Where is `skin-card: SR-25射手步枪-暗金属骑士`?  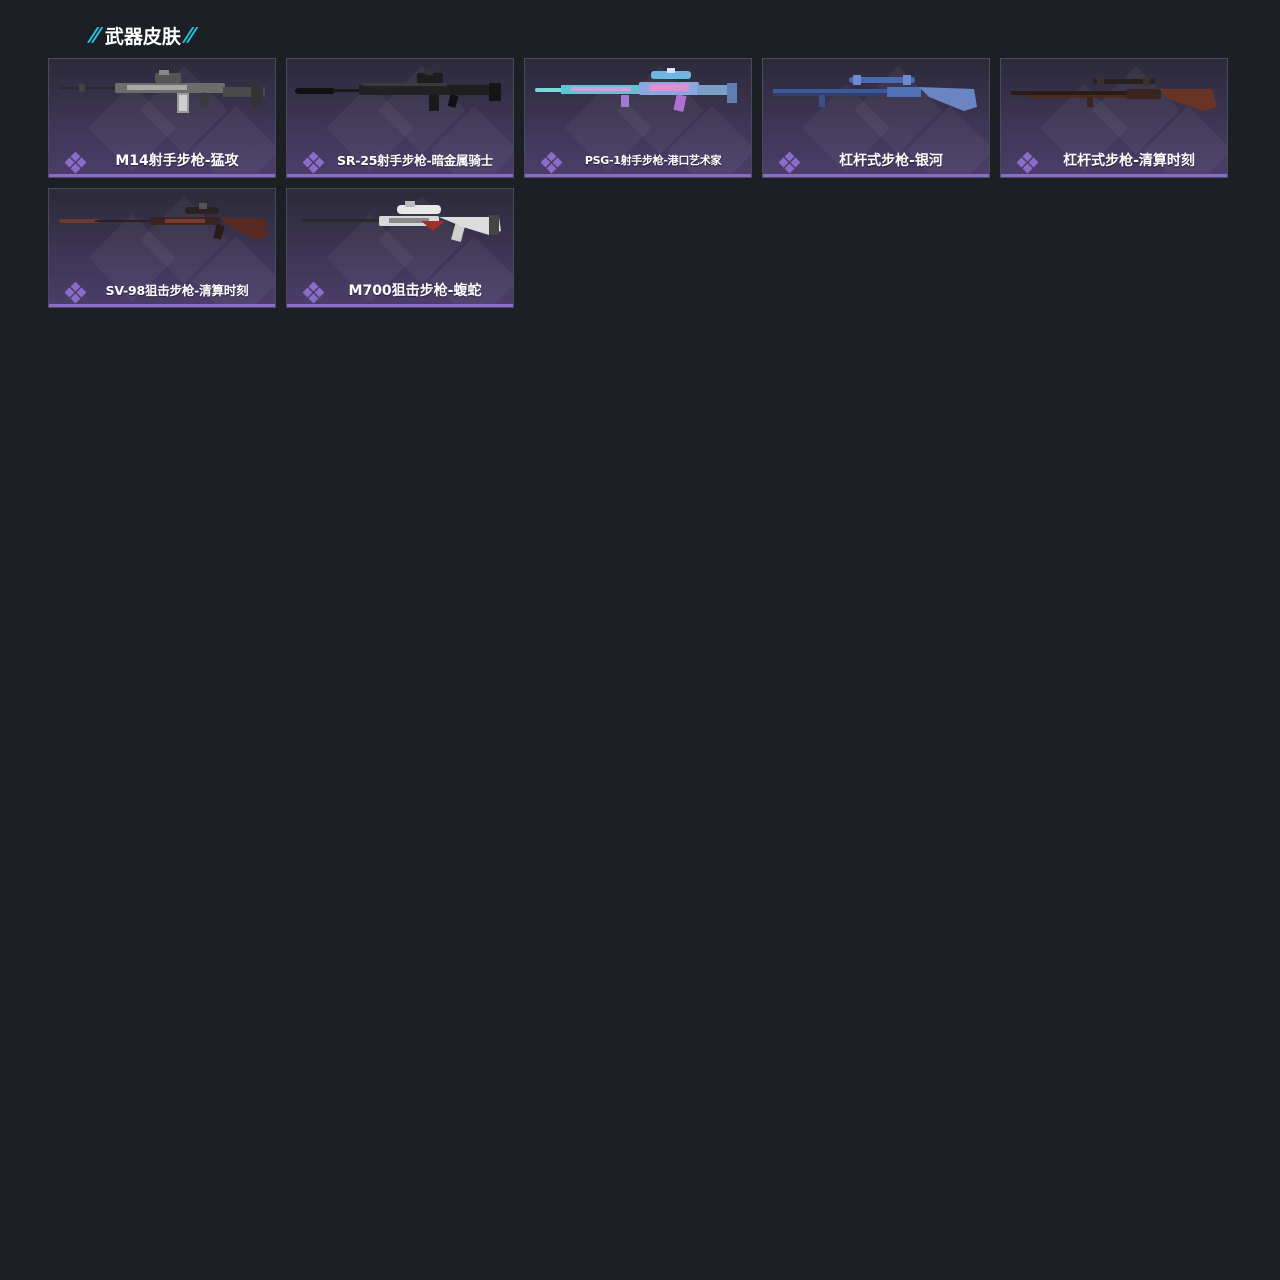
skin-card: SR-25射手步枪-暗金属骑士 is located at coordinates (400, 118).